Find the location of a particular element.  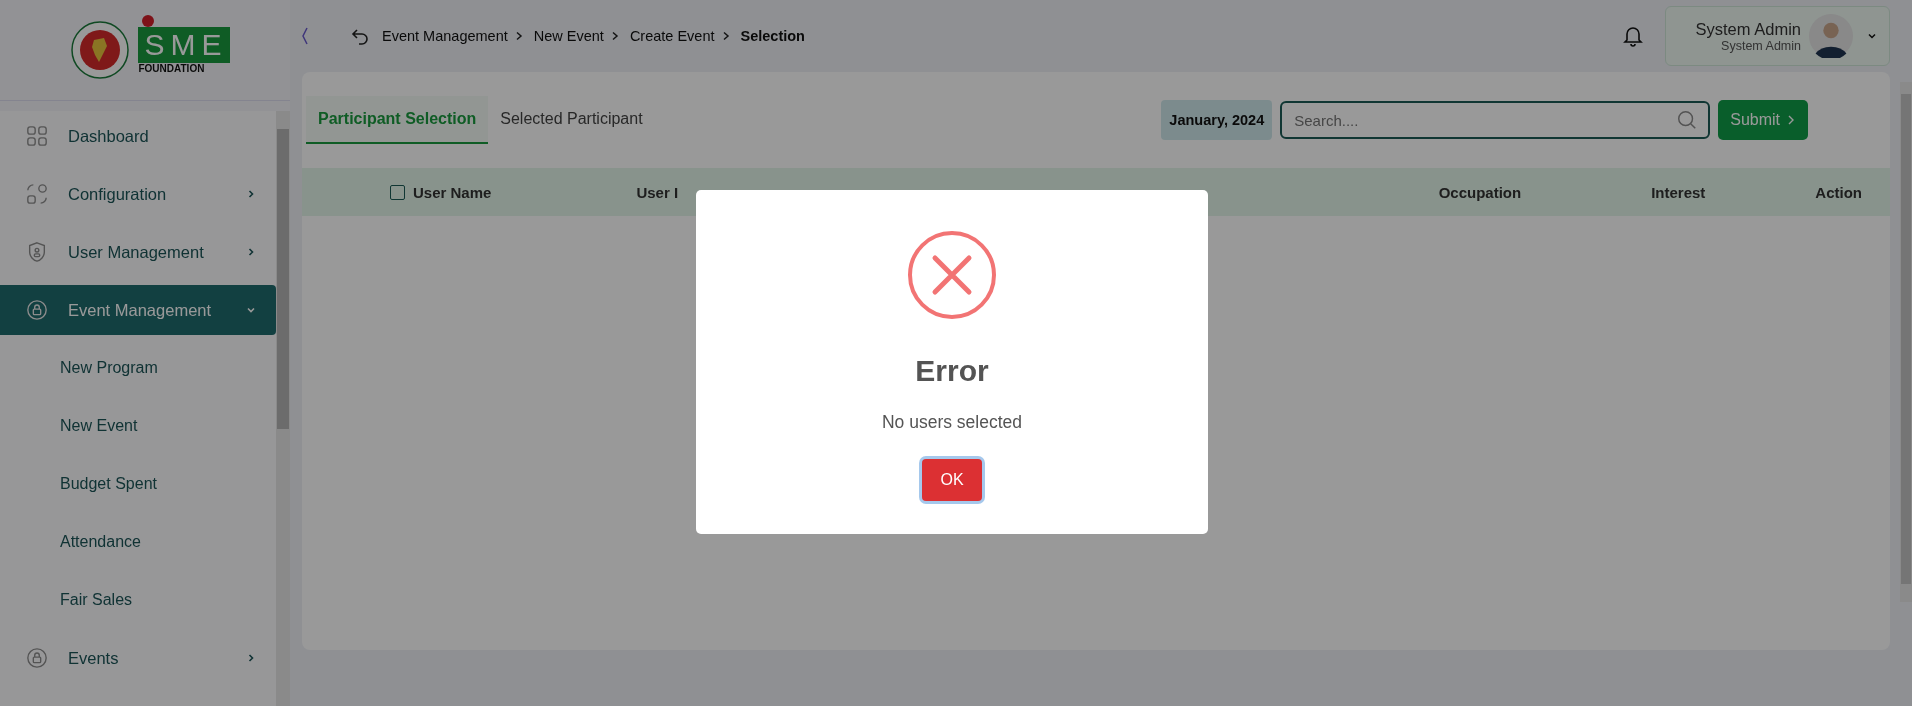

dialog-title: Error is located at coordinates (952, 371).